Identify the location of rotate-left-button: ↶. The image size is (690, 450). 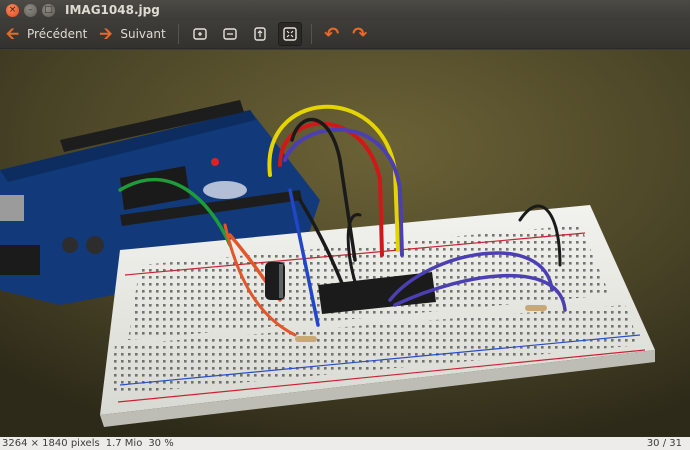
(332, 34).